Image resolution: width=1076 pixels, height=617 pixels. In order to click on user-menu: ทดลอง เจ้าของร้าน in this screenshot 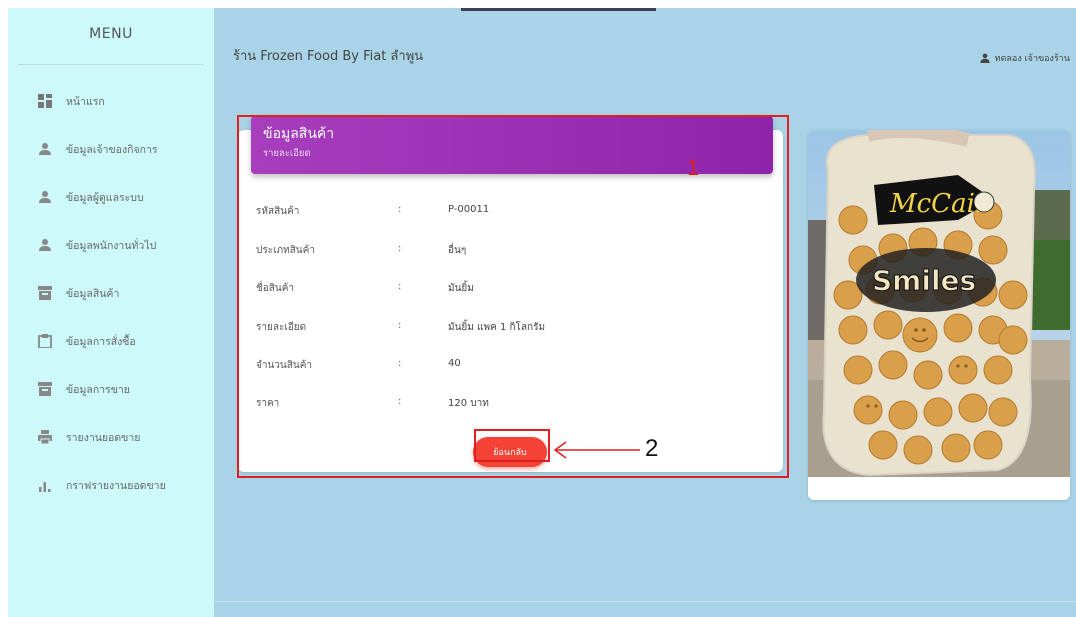, I will do `click(1024, 58)`.